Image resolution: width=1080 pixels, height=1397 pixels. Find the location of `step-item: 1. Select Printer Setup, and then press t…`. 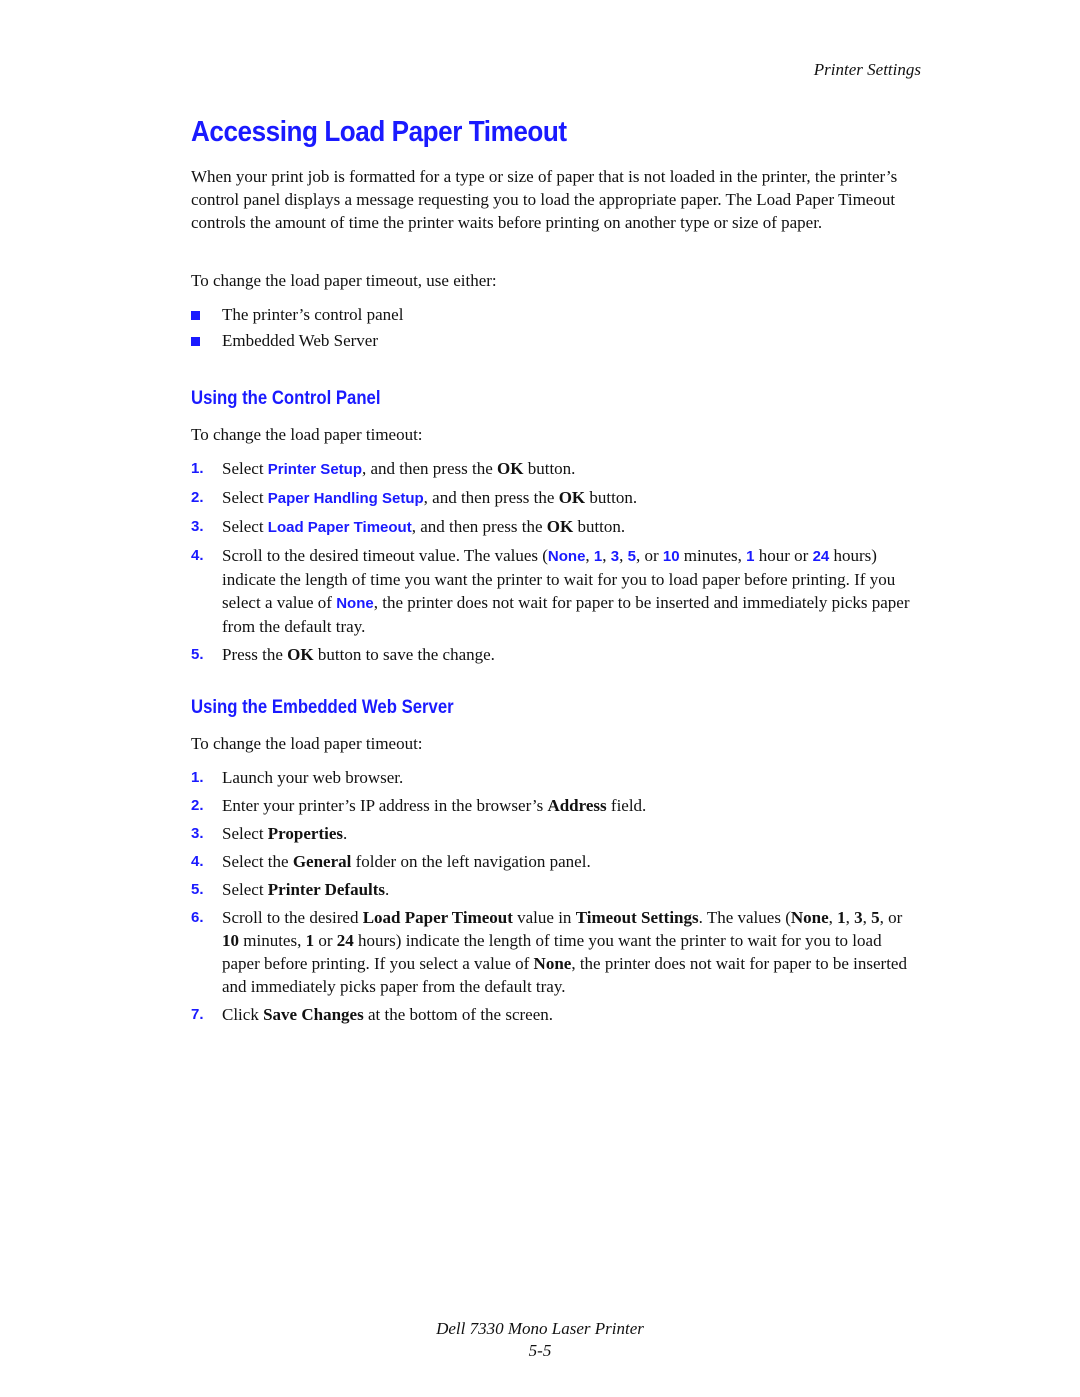

step-item: 1. Select Printer Setup, and then press t… is located at coordinates (383, 468).